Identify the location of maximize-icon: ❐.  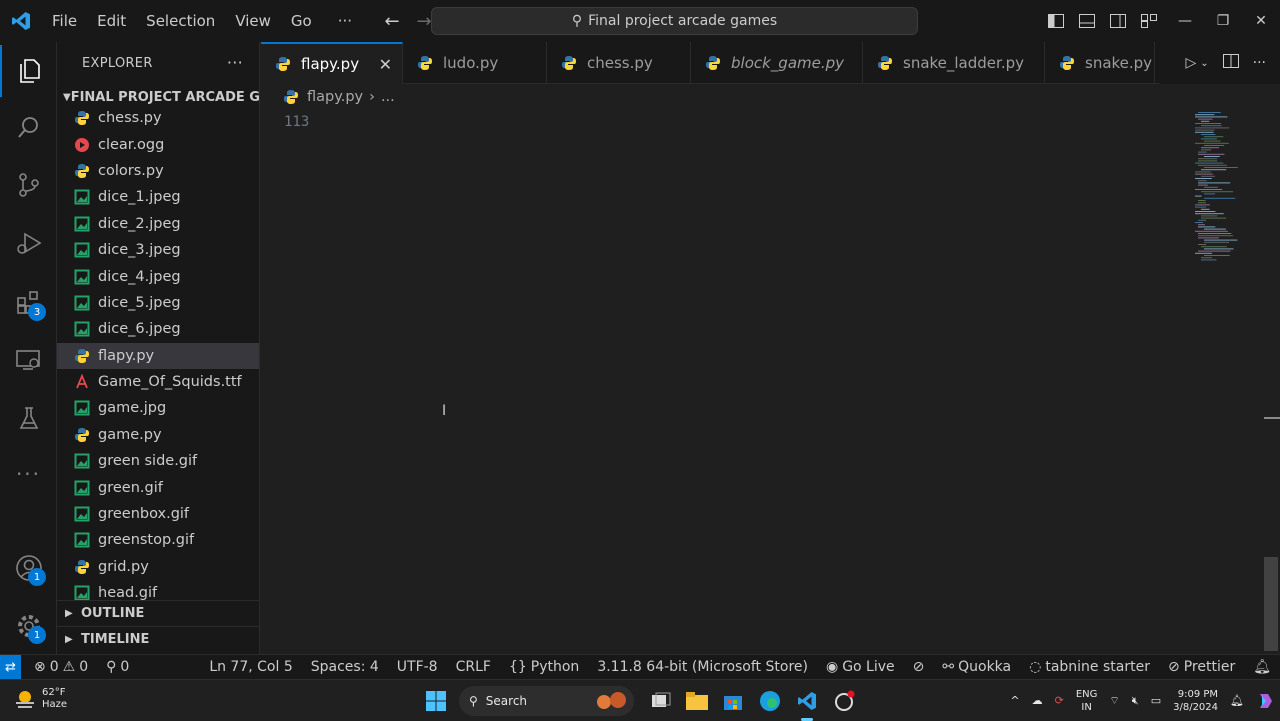
(1223, 21).